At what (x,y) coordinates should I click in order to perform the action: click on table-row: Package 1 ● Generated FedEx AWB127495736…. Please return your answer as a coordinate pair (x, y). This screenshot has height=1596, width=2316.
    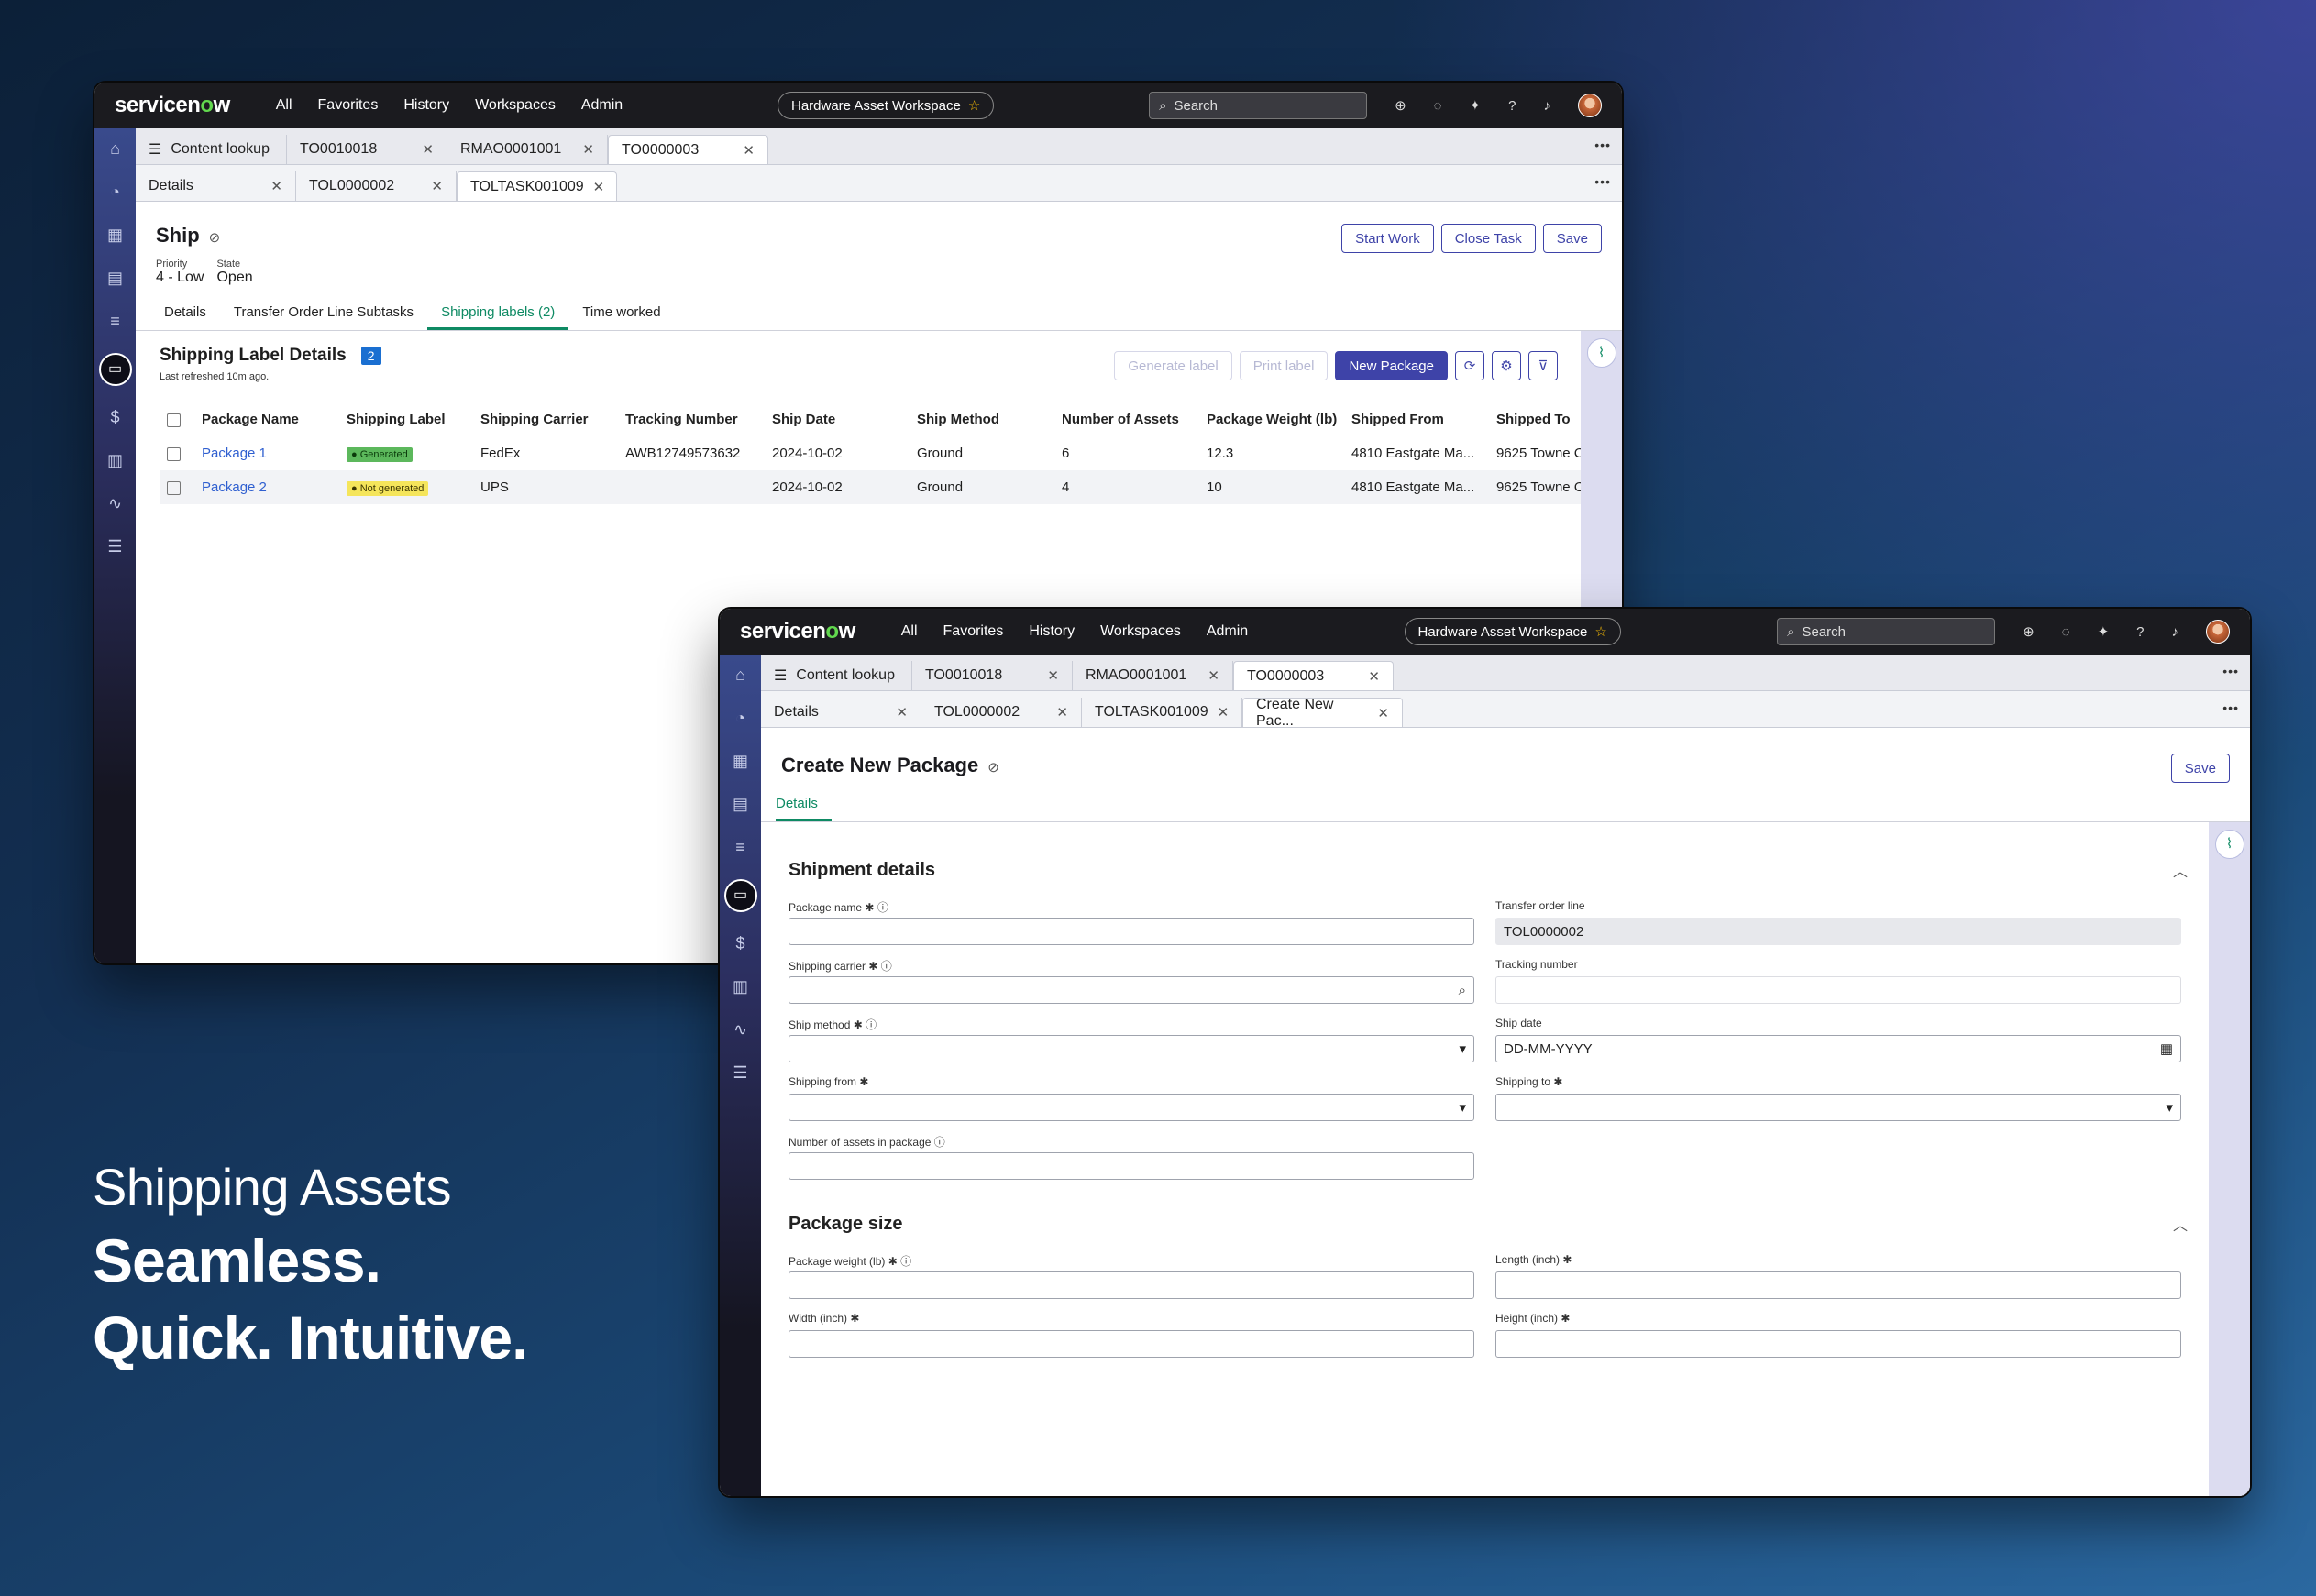
    Looking at the image, I should click on (870, 453).